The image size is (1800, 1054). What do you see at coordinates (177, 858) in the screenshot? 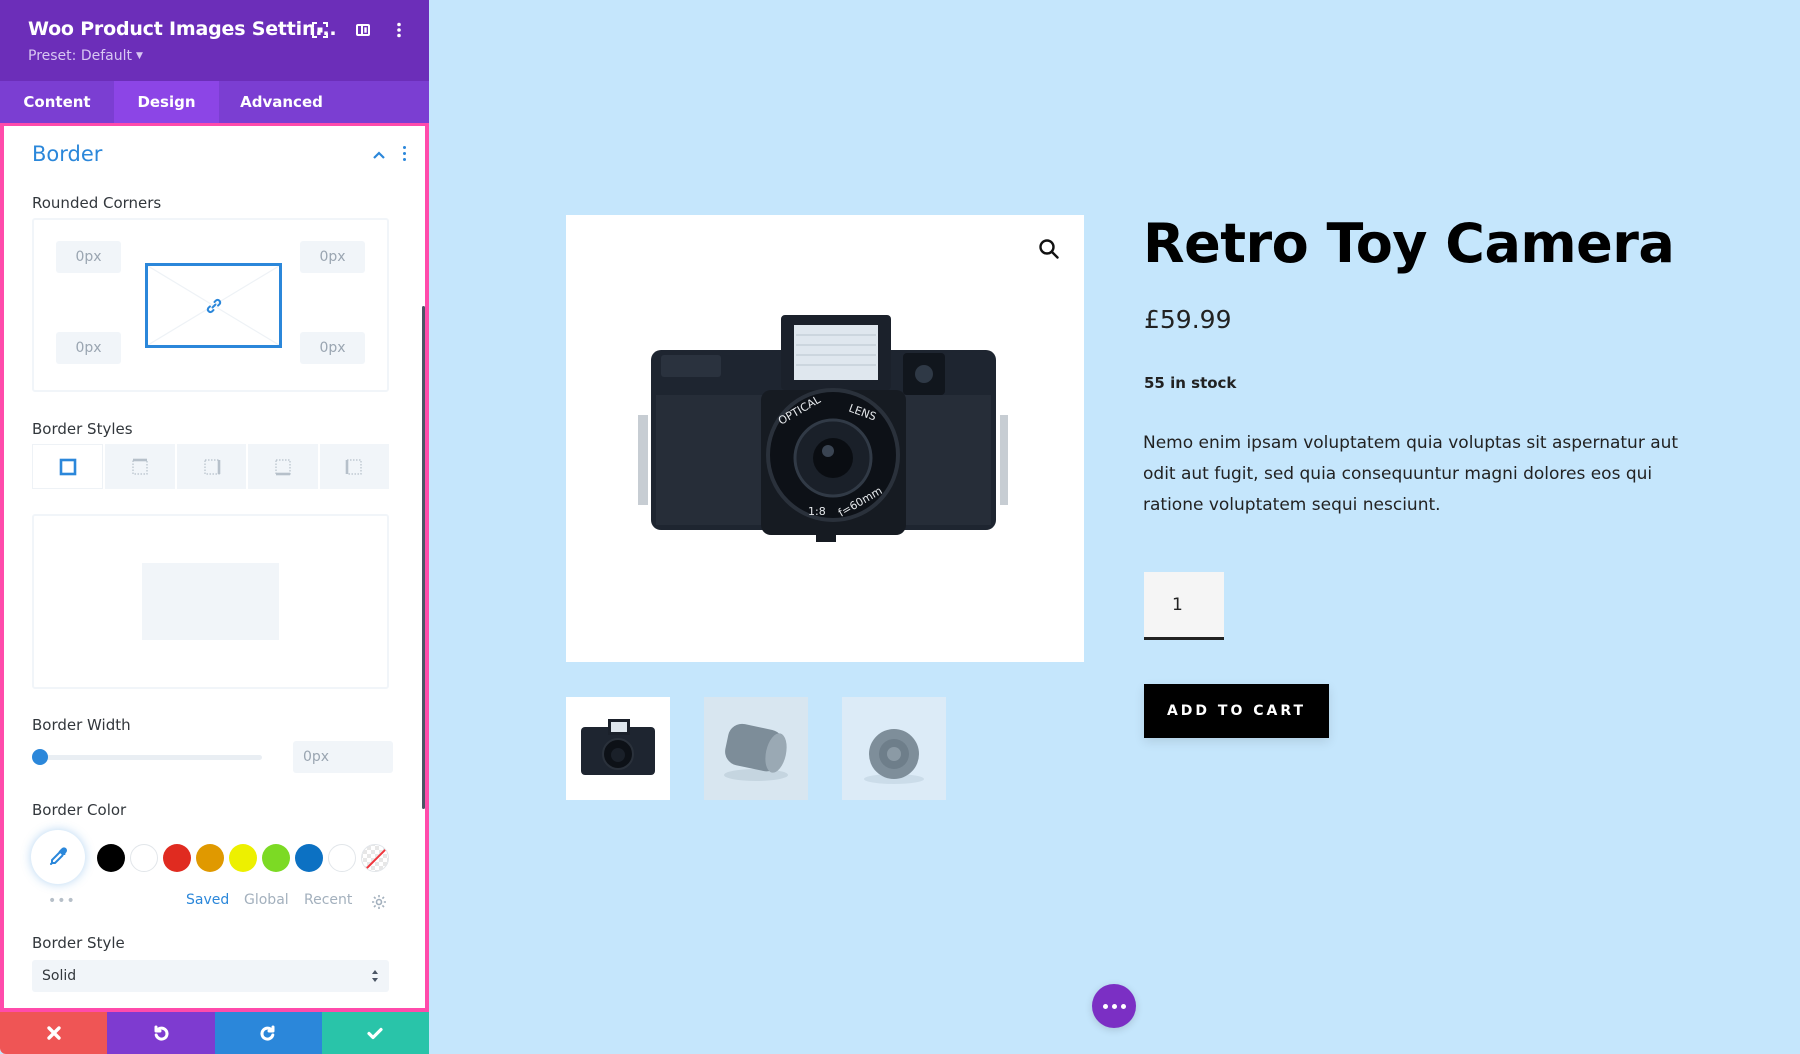
I see `color-swatch-red` at bounding box center [177, 858].